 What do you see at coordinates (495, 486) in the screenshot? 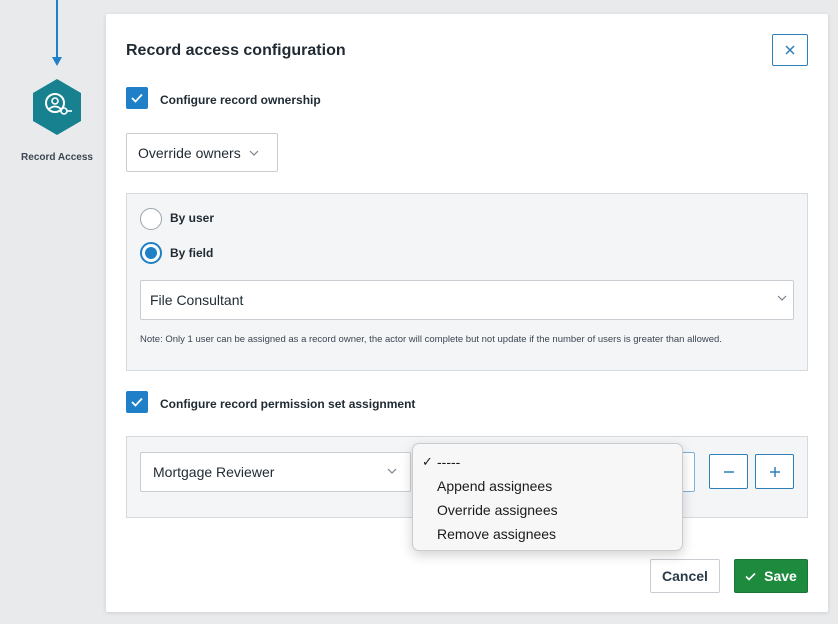
I see `menu-item-label: Append assignees` at bounding box center [495, 486].